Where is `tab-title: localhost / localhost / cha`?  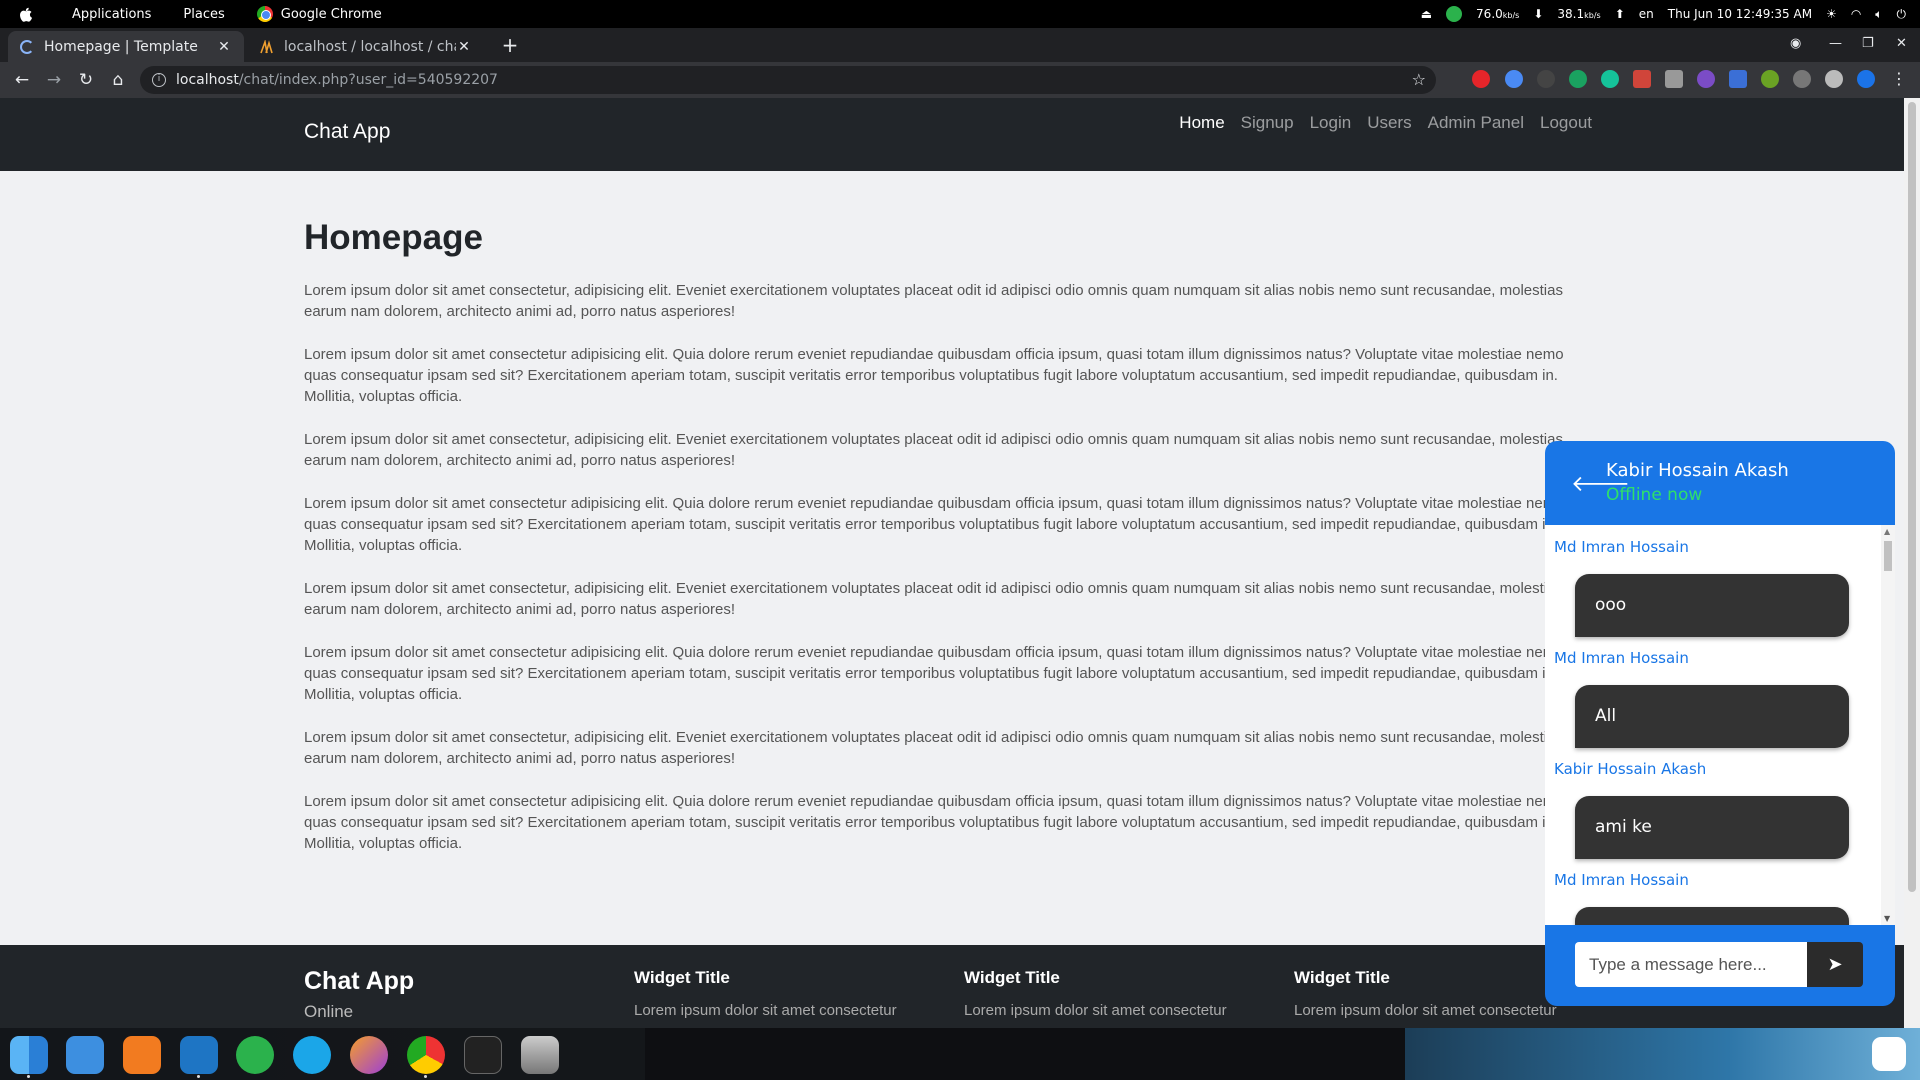
tab-title: localhost / localhost / cha is located at coordinates (370, 46).